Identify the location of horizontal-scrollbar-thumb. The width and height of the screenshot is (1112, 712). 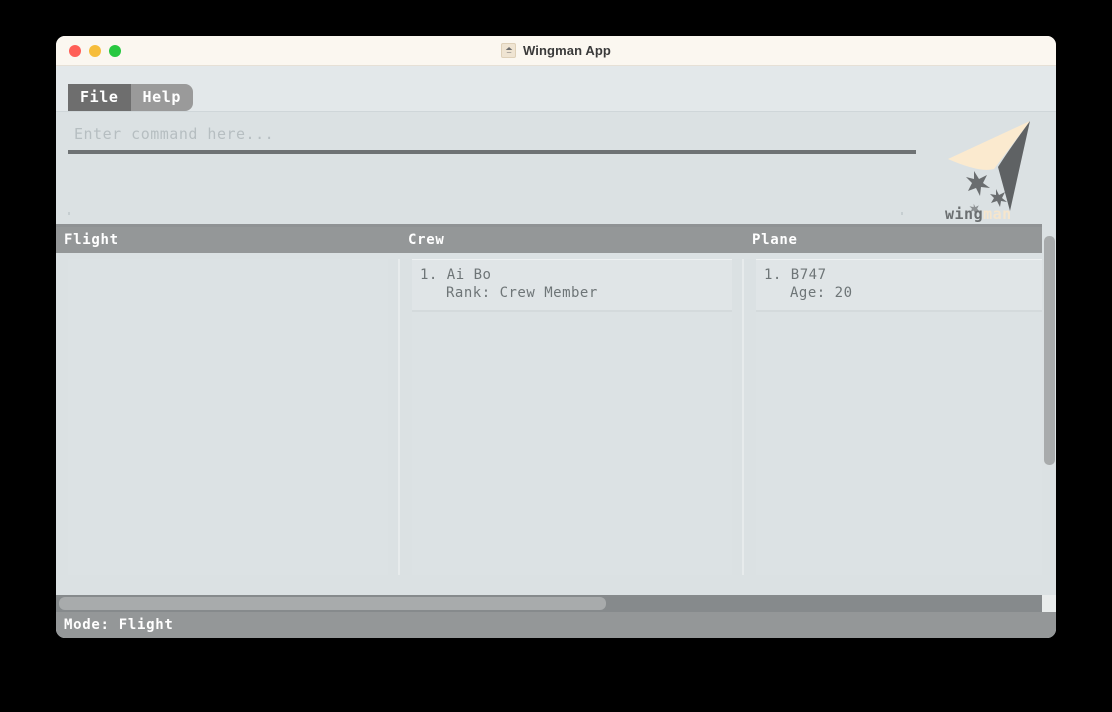
(332, 603).